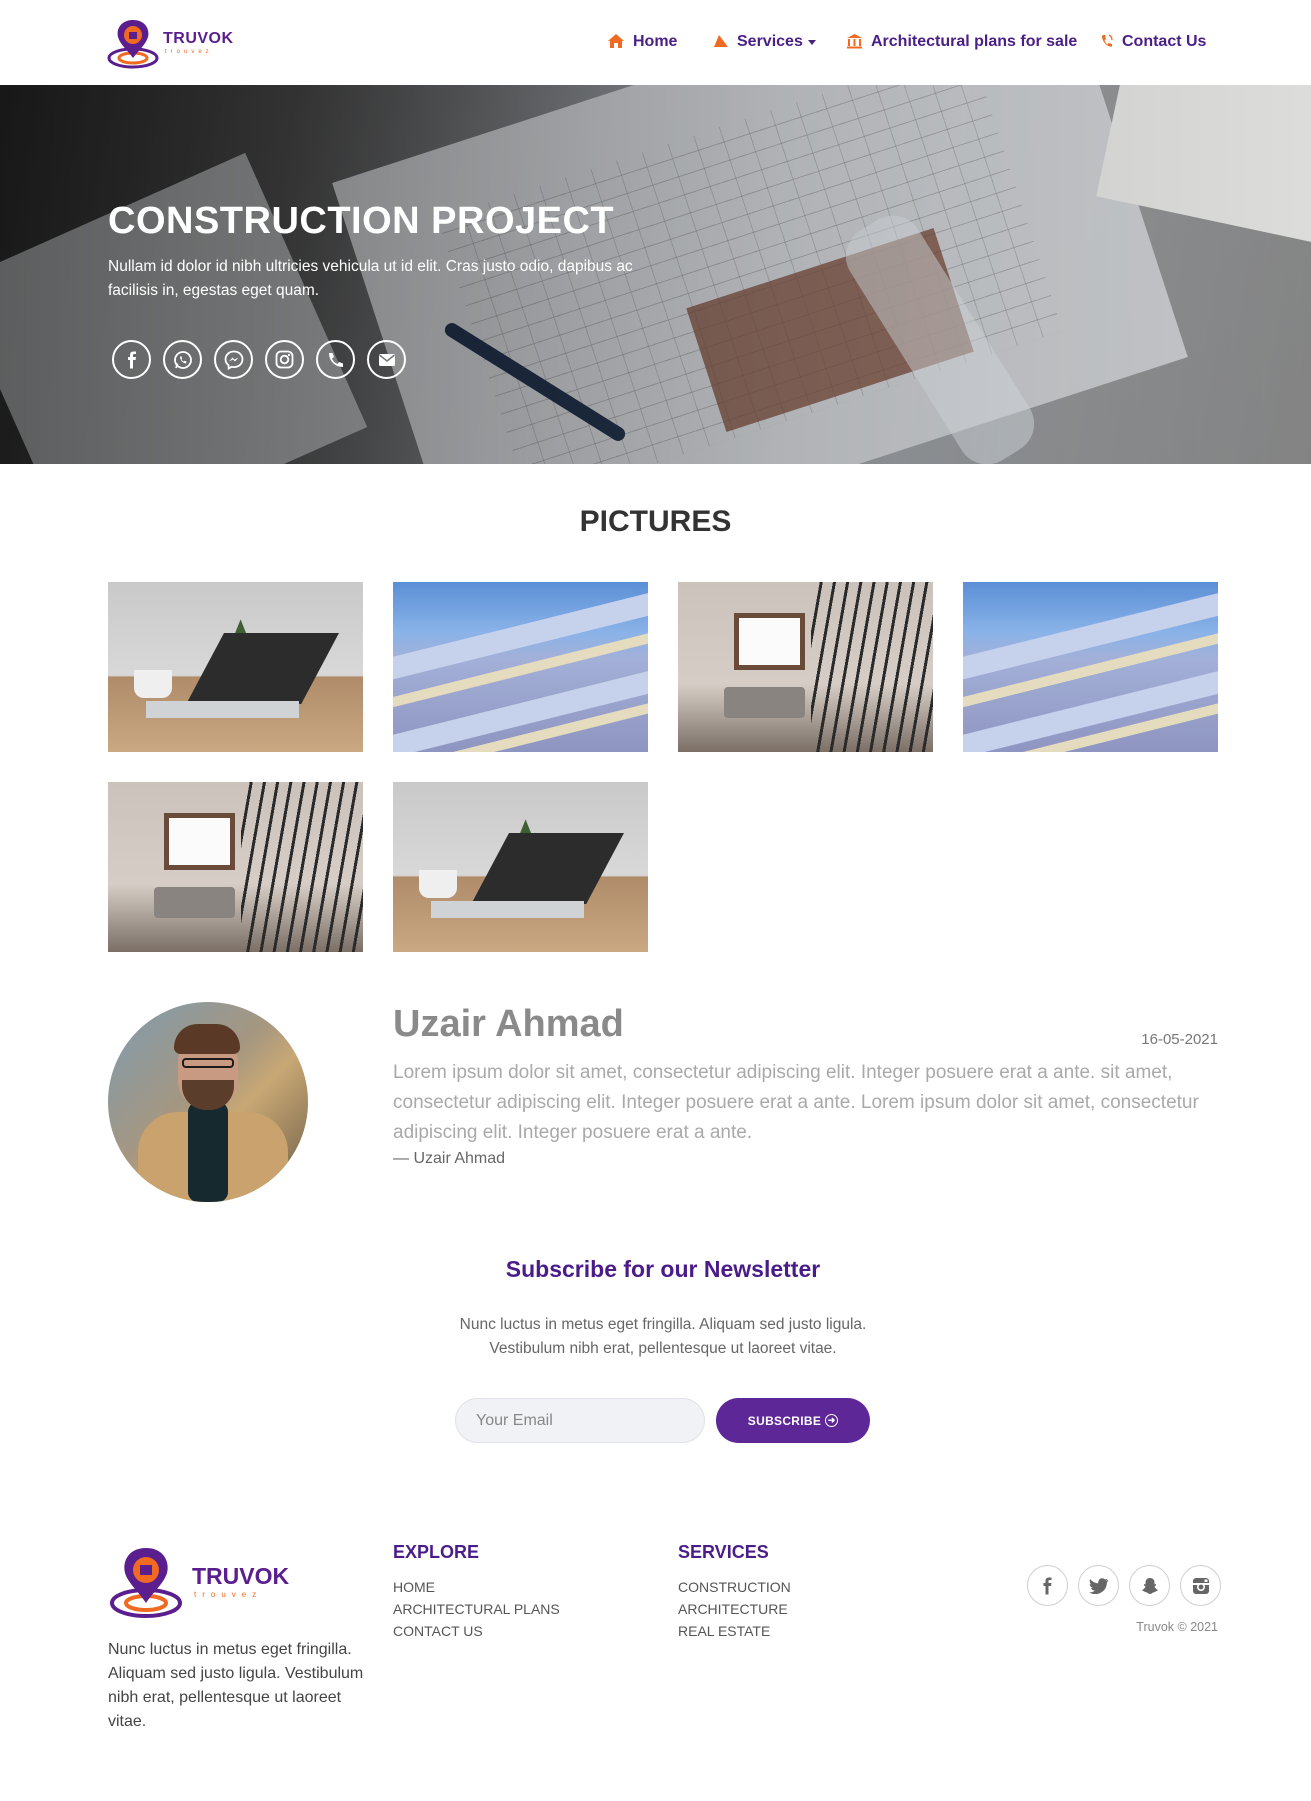 Image resolution: width=1311 pixels, height=1801 pixels. What do you see at coordinates (580, 1420) in the screenshot?
I see `email-field` at bounding box center [580, 1420].